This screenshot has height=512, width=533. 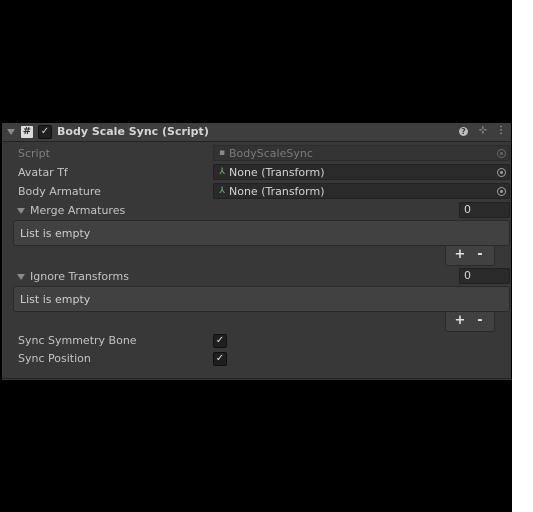 What do you see at coordinates (460, 255) in the screenshot?
I see `merge-armatures-add-button: +` at bounding box center [460, 255].